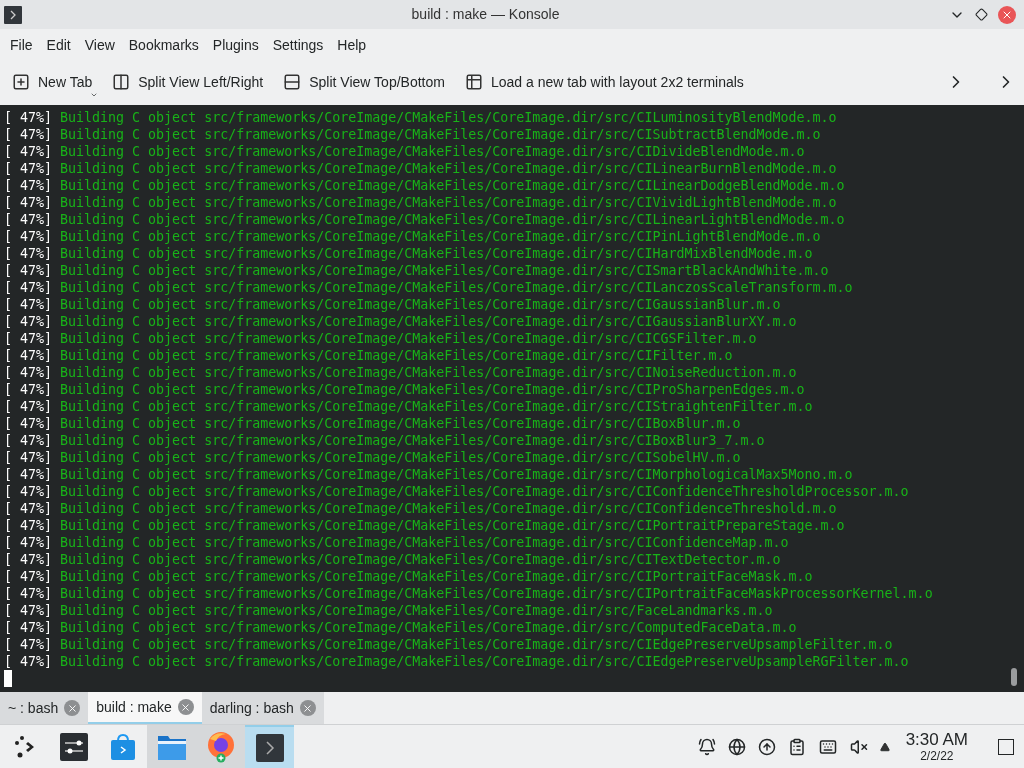 The width and height of the screenshot is (1024, 768). What do you see at coordinates (484, 661) in the screenshot?
I see `output-text: Building C object src/frameworks/CoreImage/CMakeFiles/CoreImage.dir/src/CIEdgePreserveUpsampleRGFilter.m.o` at bounding box center [484, 661].